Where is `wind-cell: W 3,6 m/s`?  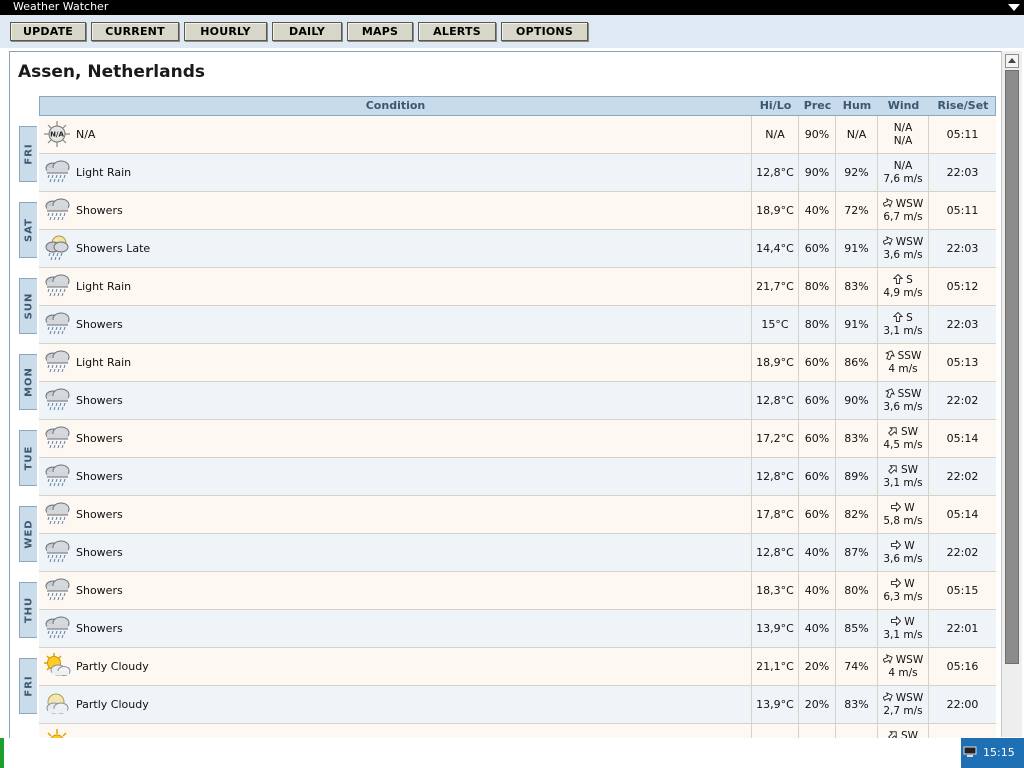 wind-cell: W 3,6 m/s is located at coordinates (902, 552).